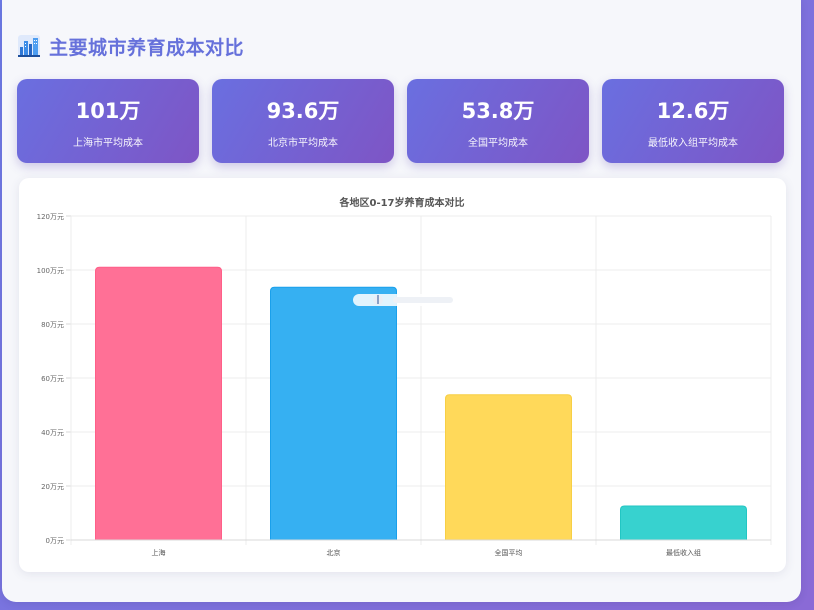  Describe the element at coordinates (693, 111) in the screenshot. I see `stat-value: 12.6万` at that location.